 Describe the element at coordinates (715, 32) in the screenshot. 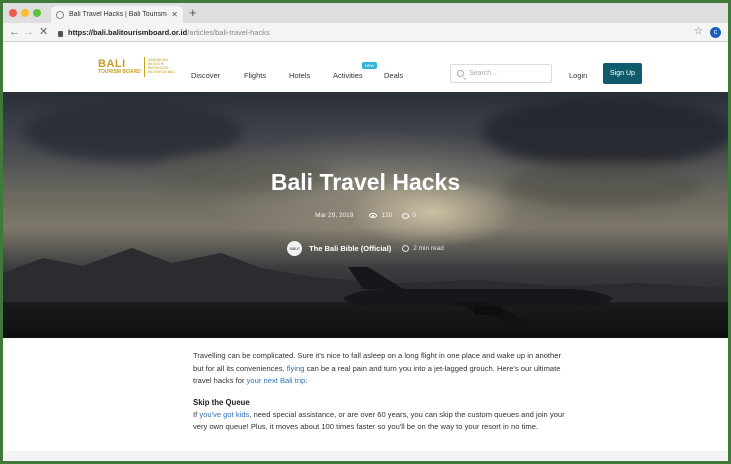

I see `profile-avatar: c` at that location.